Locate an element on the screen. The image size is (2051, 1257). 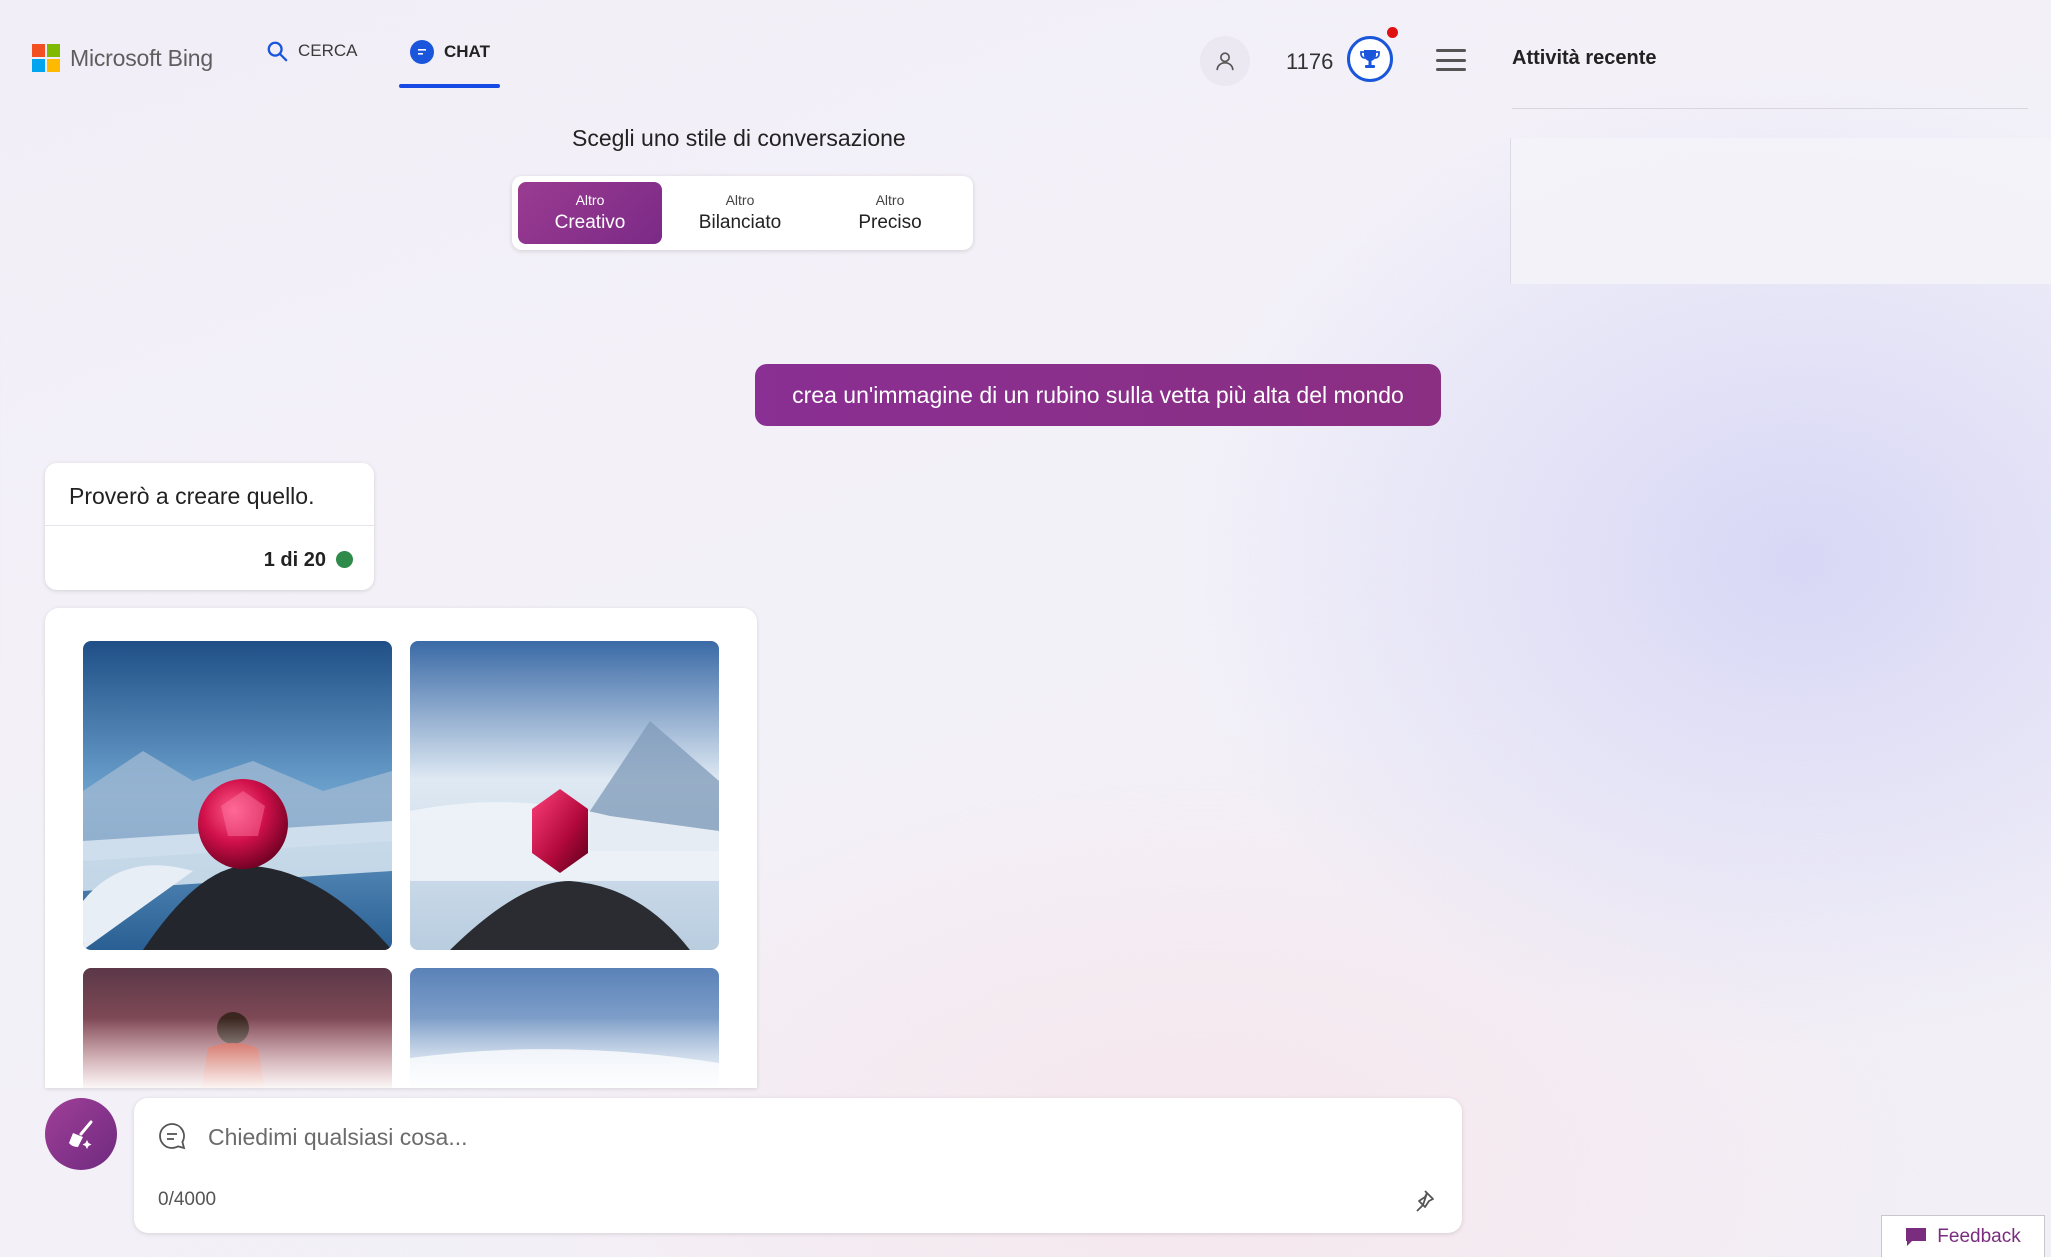
user-icon is located at coordinates (1225, 61).